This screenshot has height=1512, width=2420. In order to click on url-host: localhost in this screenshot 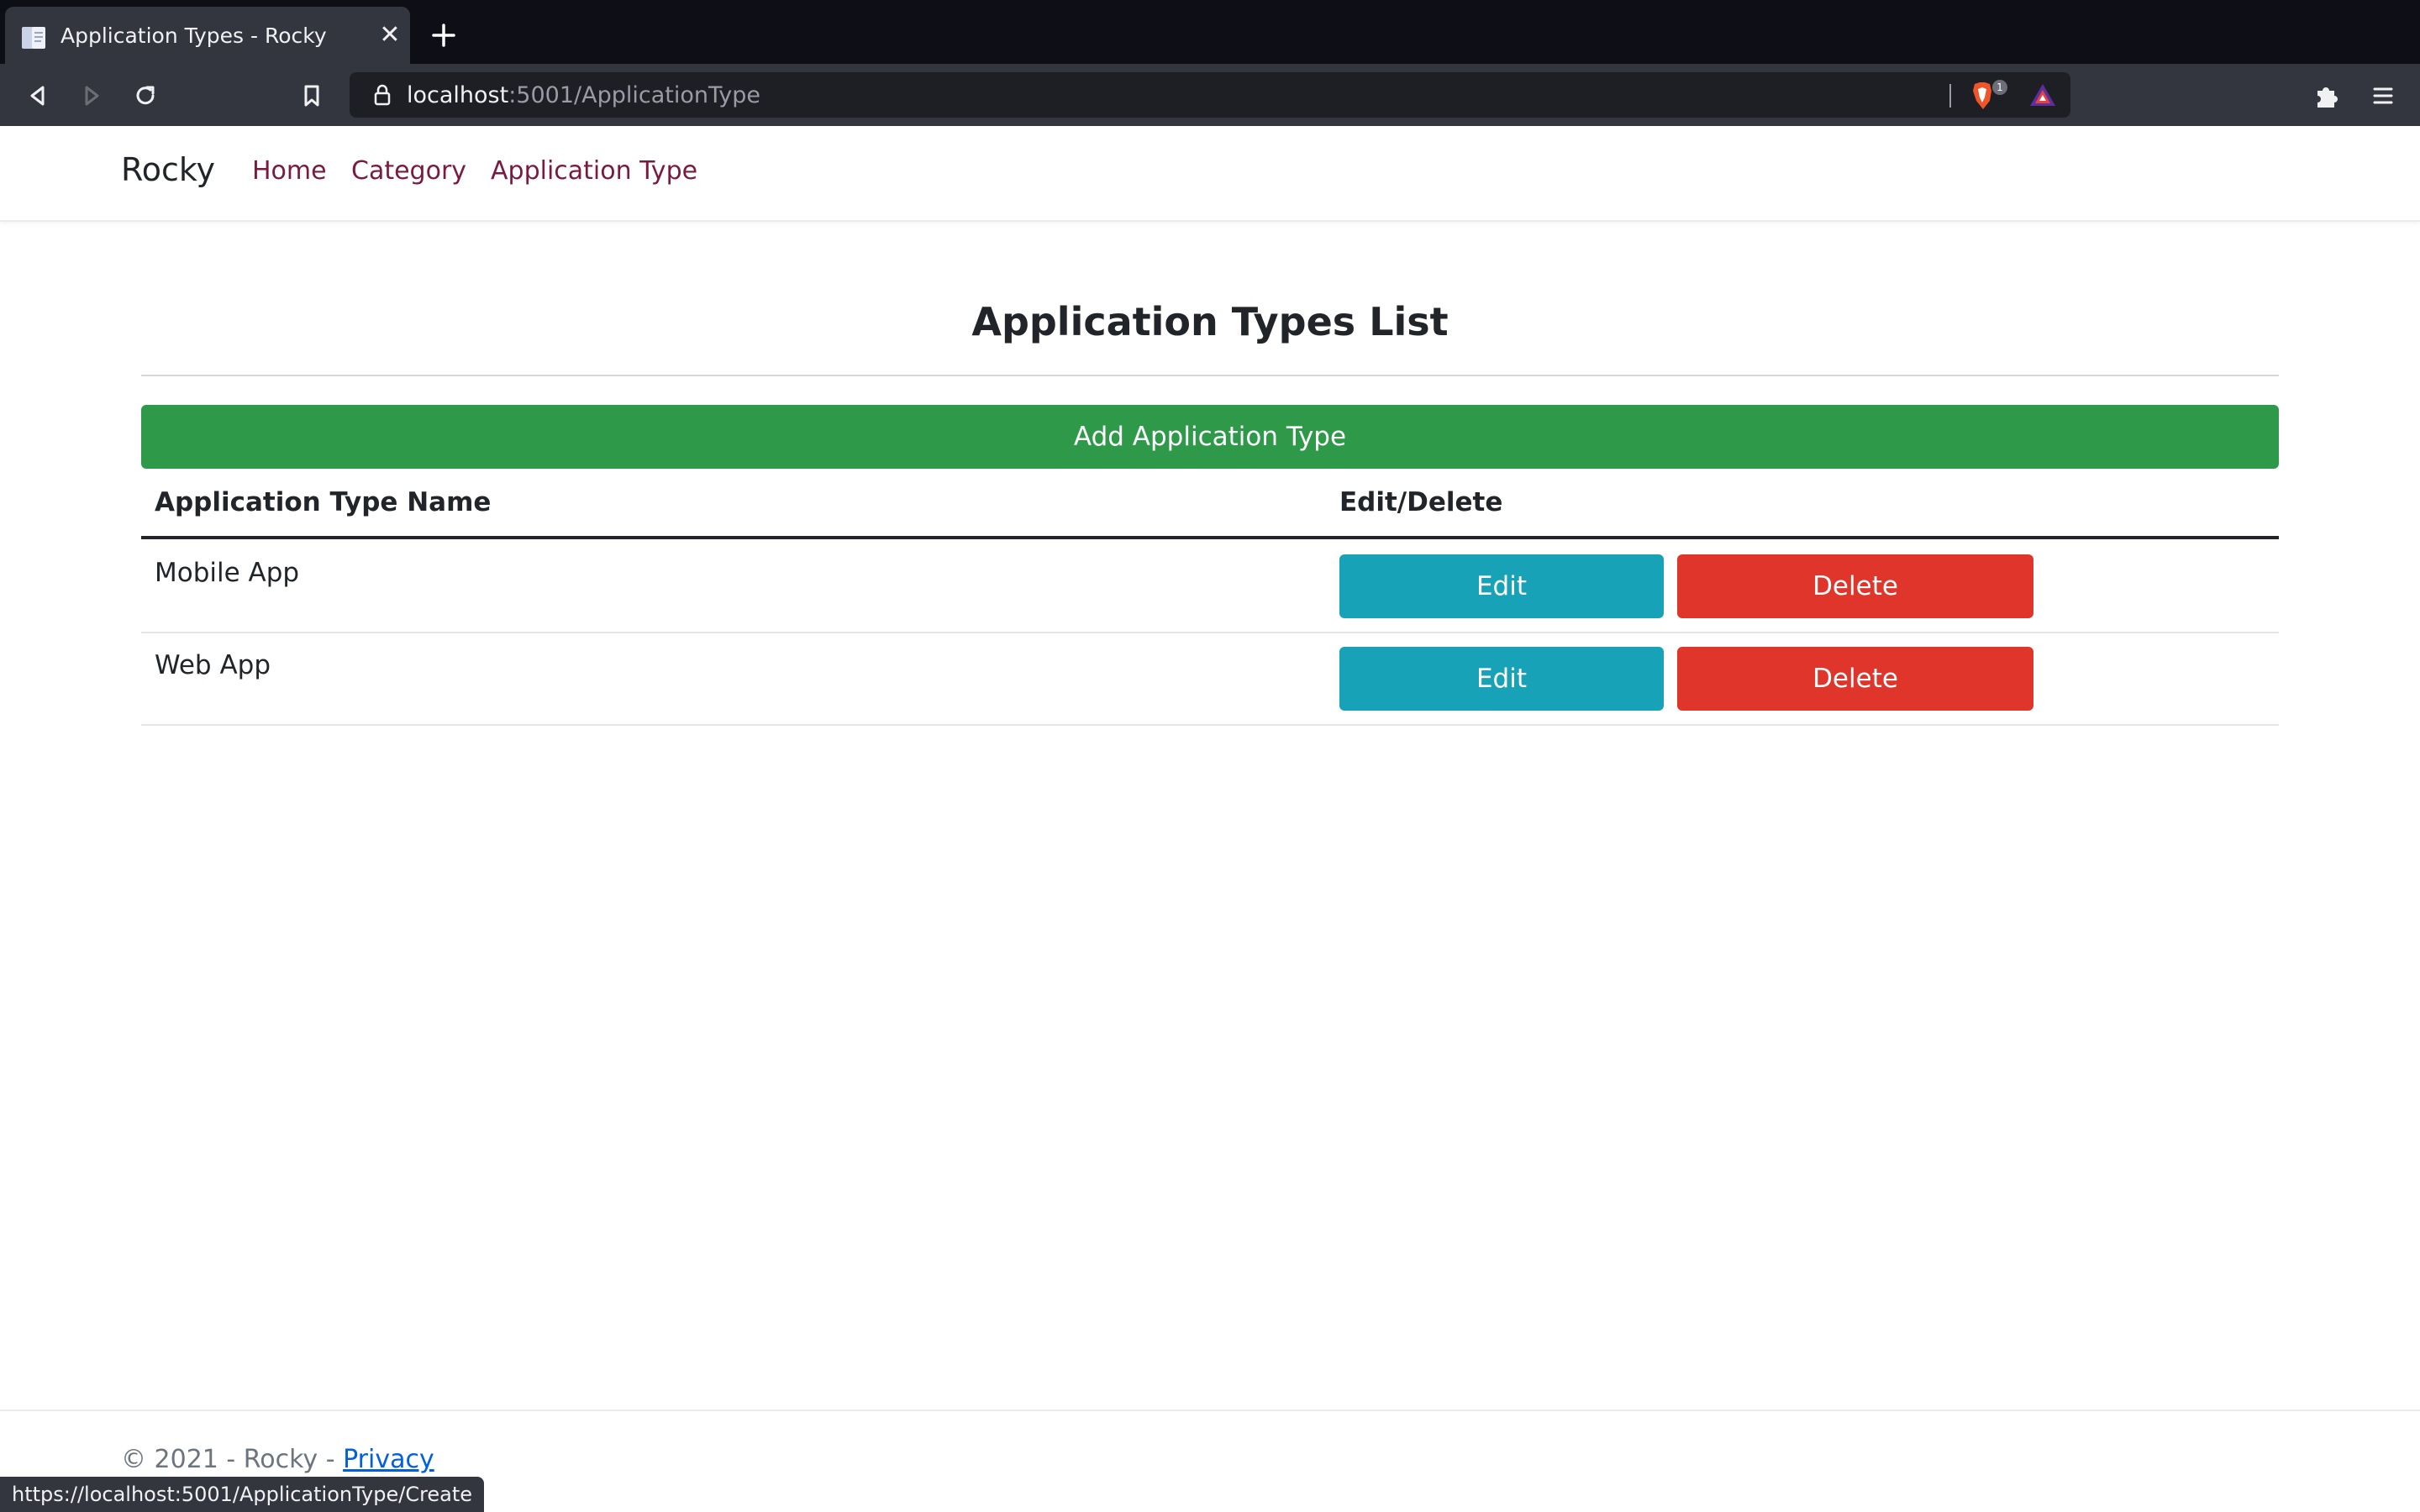, I will do `click(458, 95)`.